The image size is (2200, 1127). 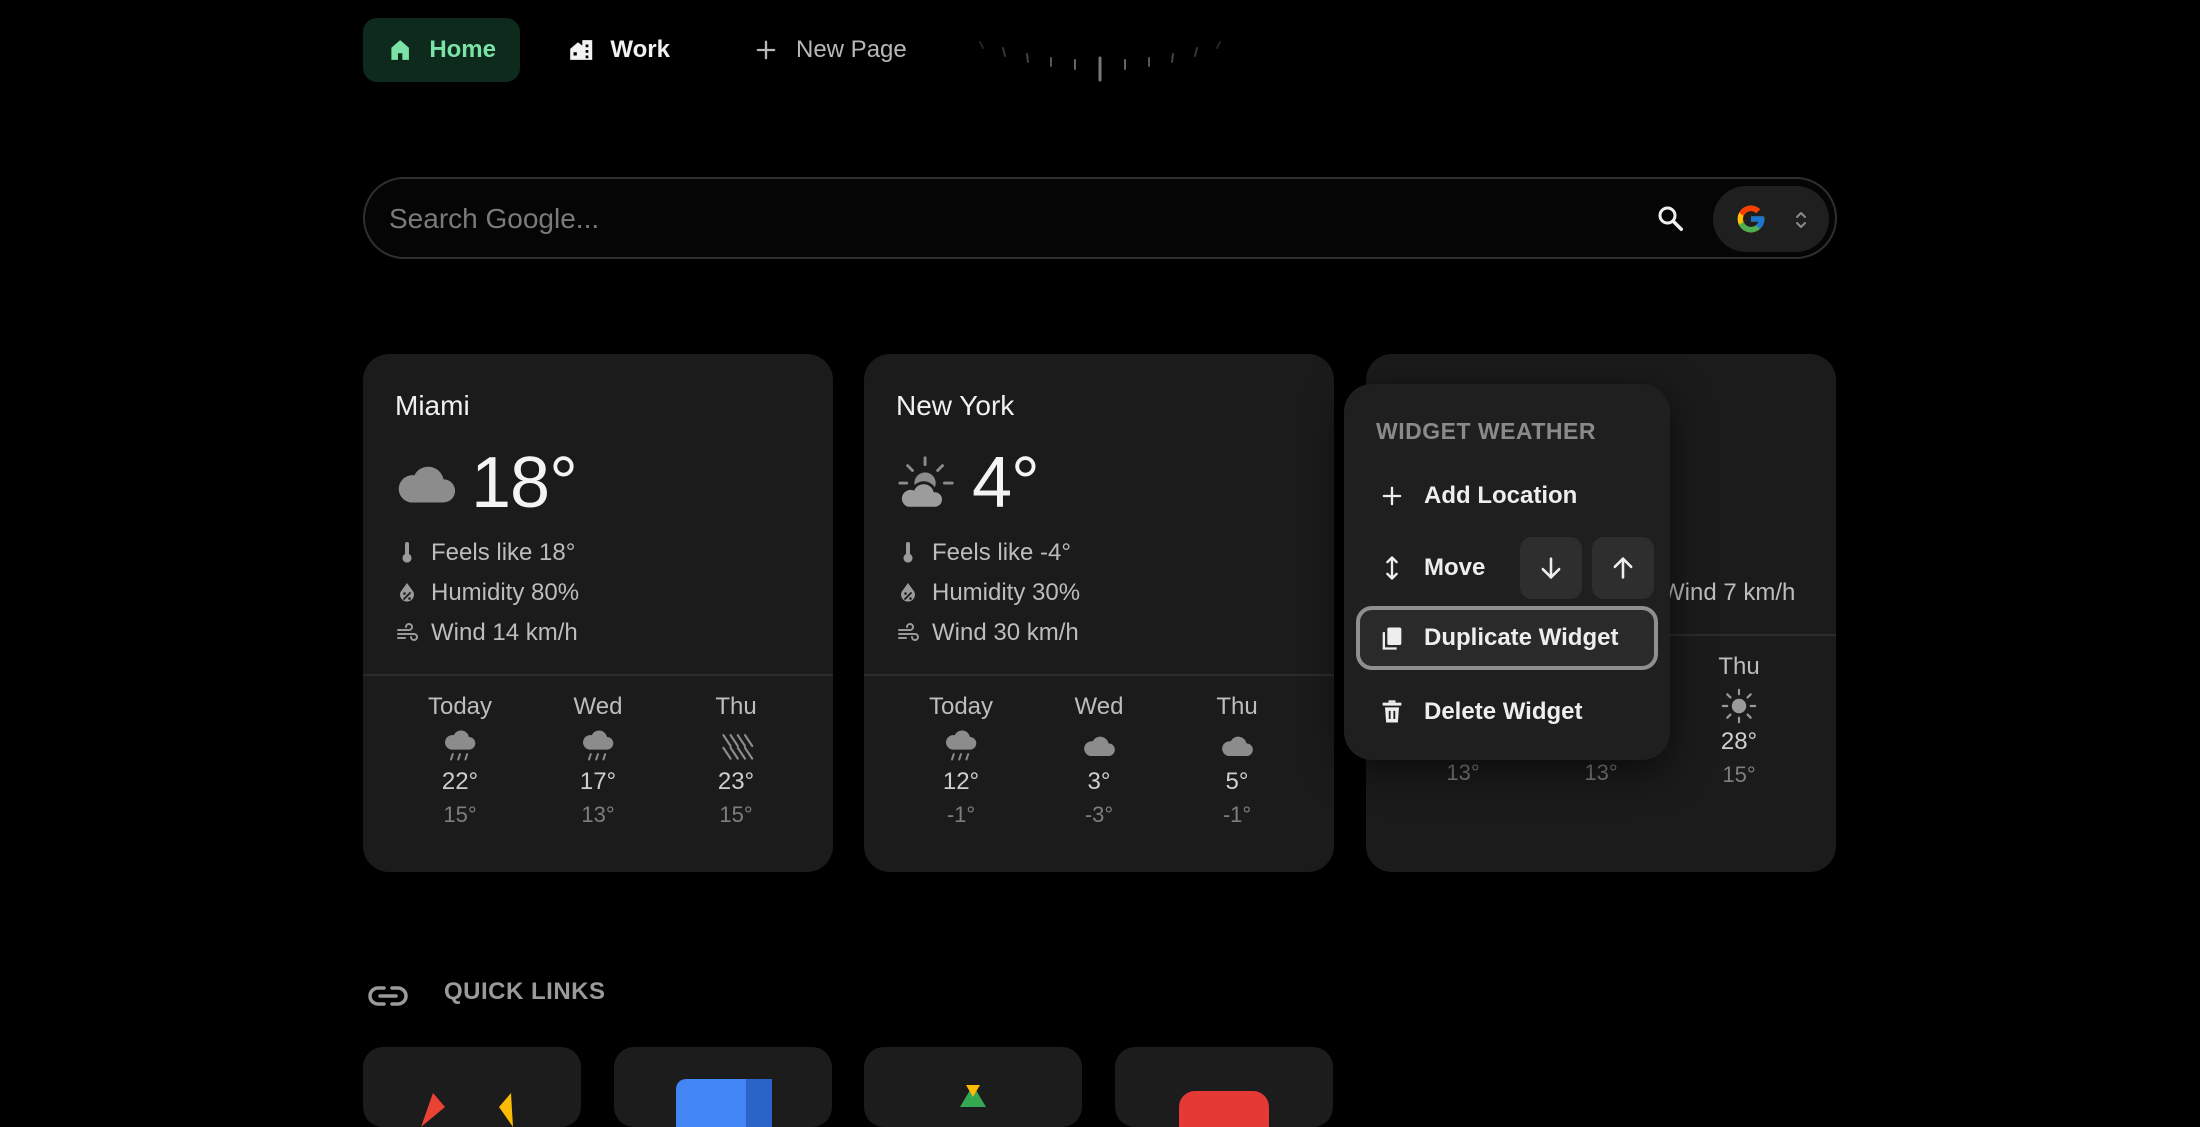 I want to click on feels-like-row: Feels like -4°, so click(x=983, y=553).